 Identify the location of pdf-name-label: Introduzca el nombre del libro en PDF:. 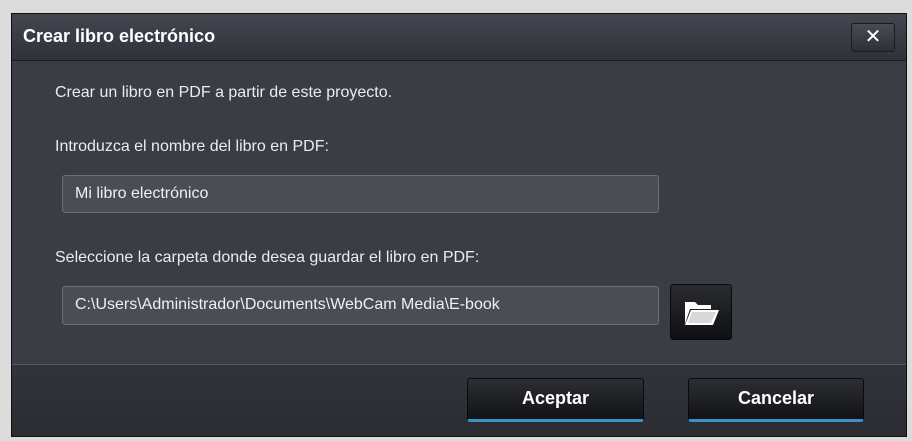
(192, 146).